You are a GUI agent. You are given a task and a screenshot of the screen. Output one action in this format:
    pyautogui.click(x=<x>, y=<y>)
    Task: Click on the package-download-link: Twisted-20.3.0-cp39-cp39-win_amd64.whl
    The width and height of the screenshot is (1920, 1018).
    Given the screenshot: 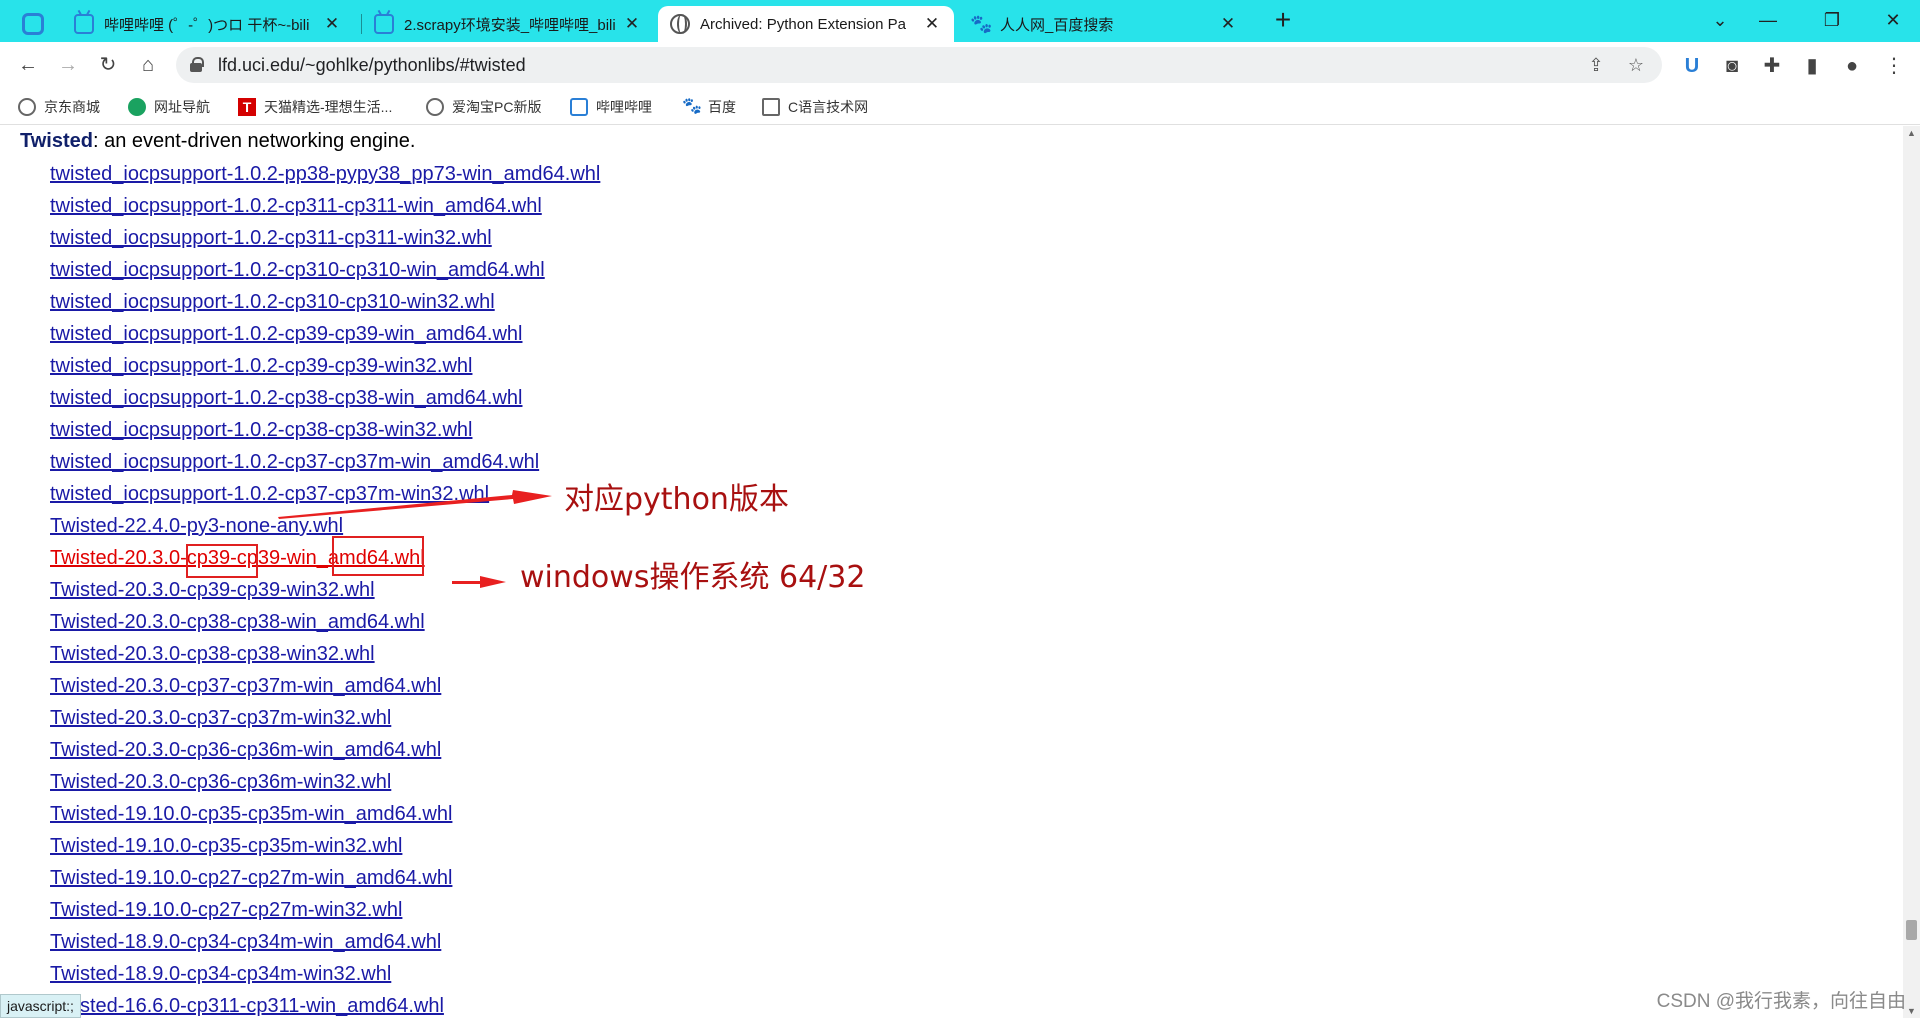 What is the action you would take?
    pyautogui.click(x=325, y=560)
    